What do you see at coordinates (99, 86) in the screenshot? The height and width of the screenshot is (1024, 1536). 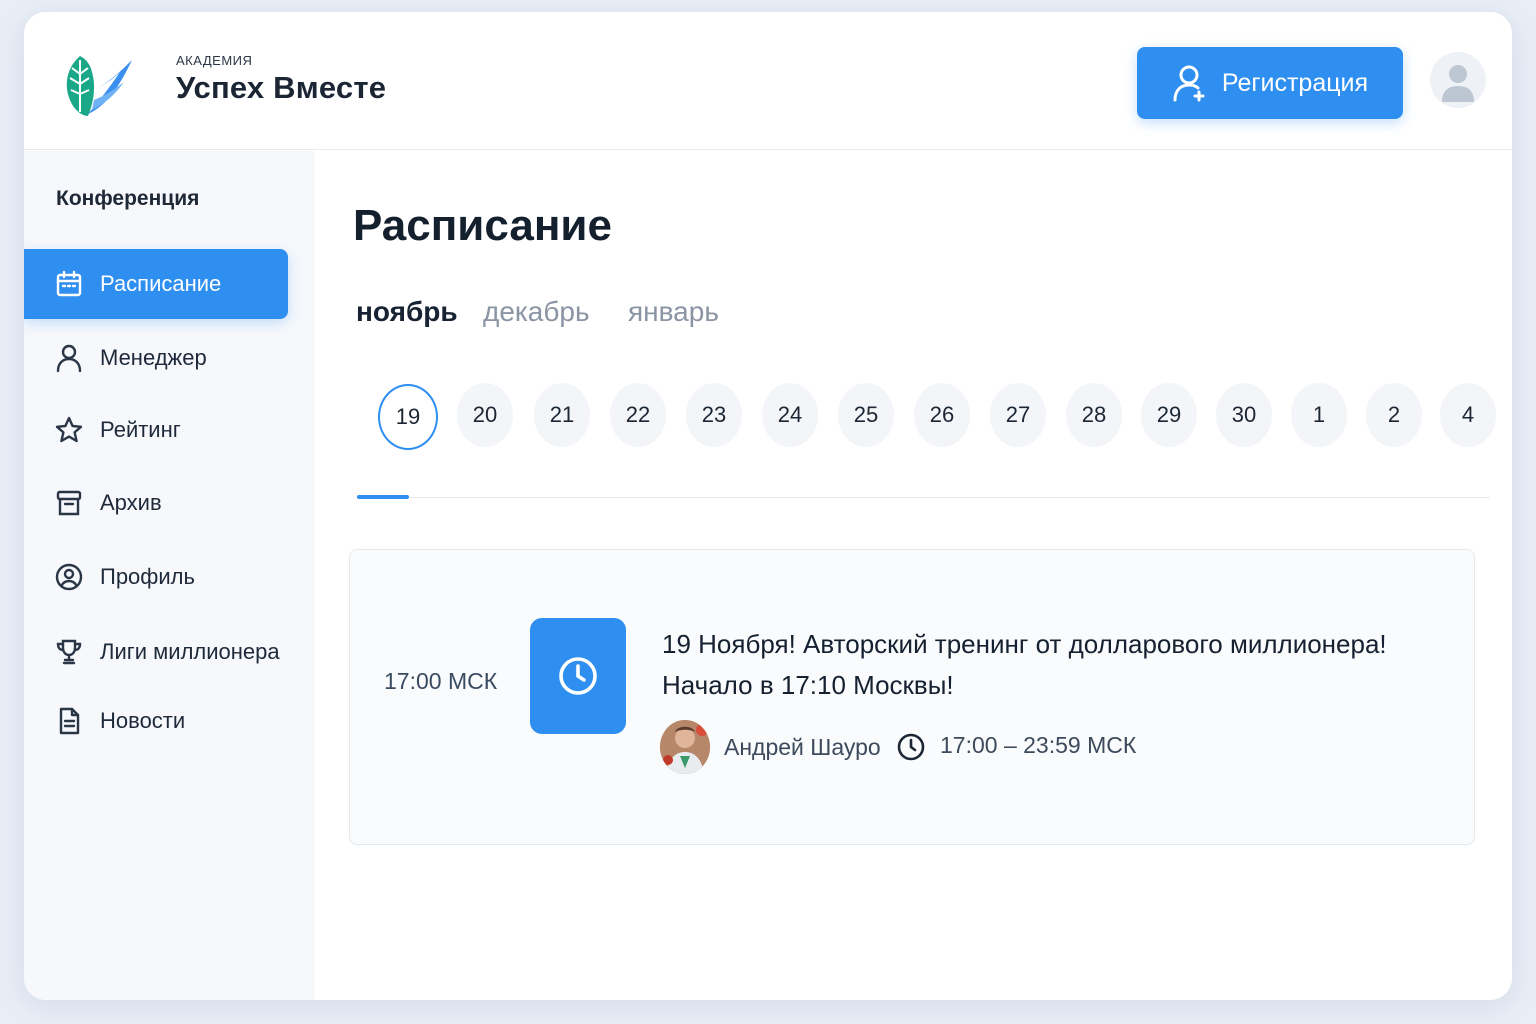 I see `leaf-wing-logo-icon` at bounding box center [99, 86].